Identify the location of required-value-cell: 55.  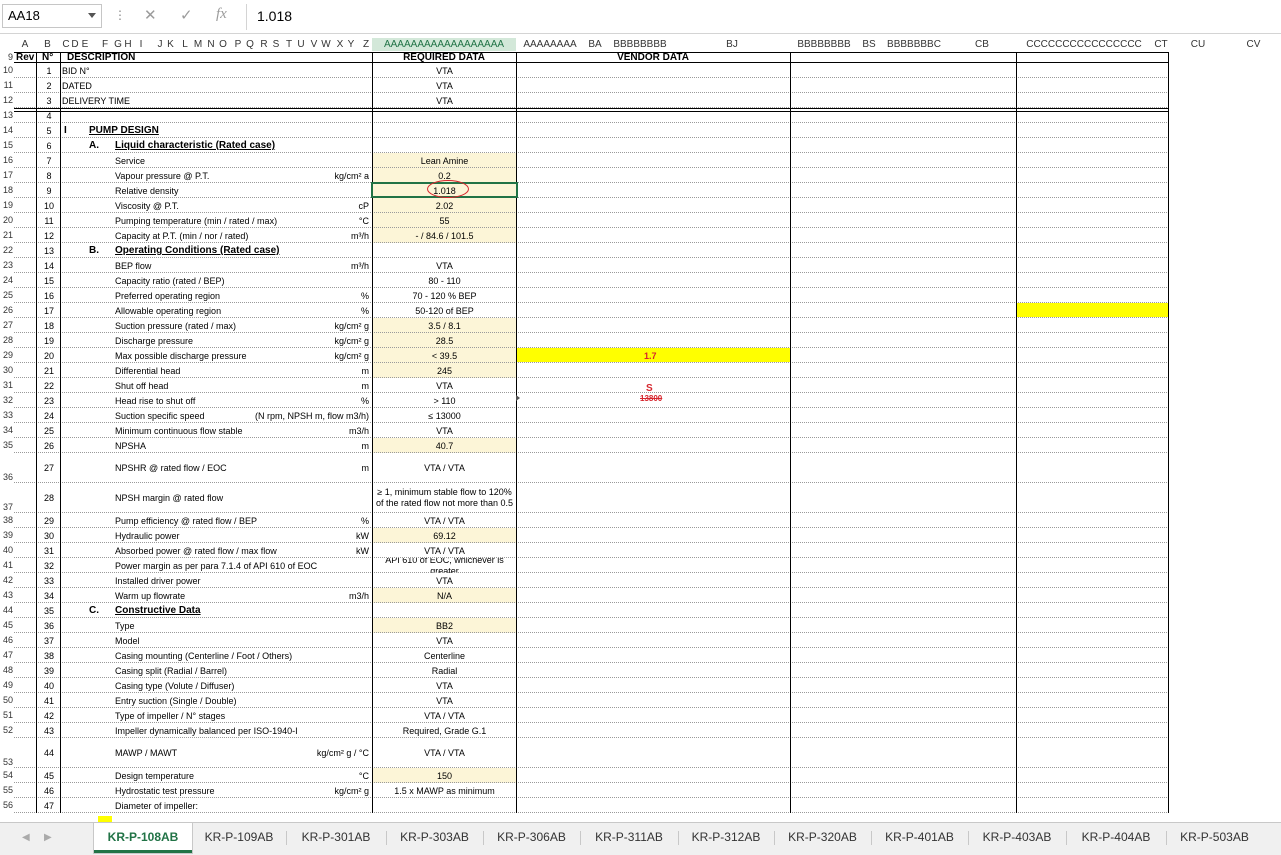
(444, 220).